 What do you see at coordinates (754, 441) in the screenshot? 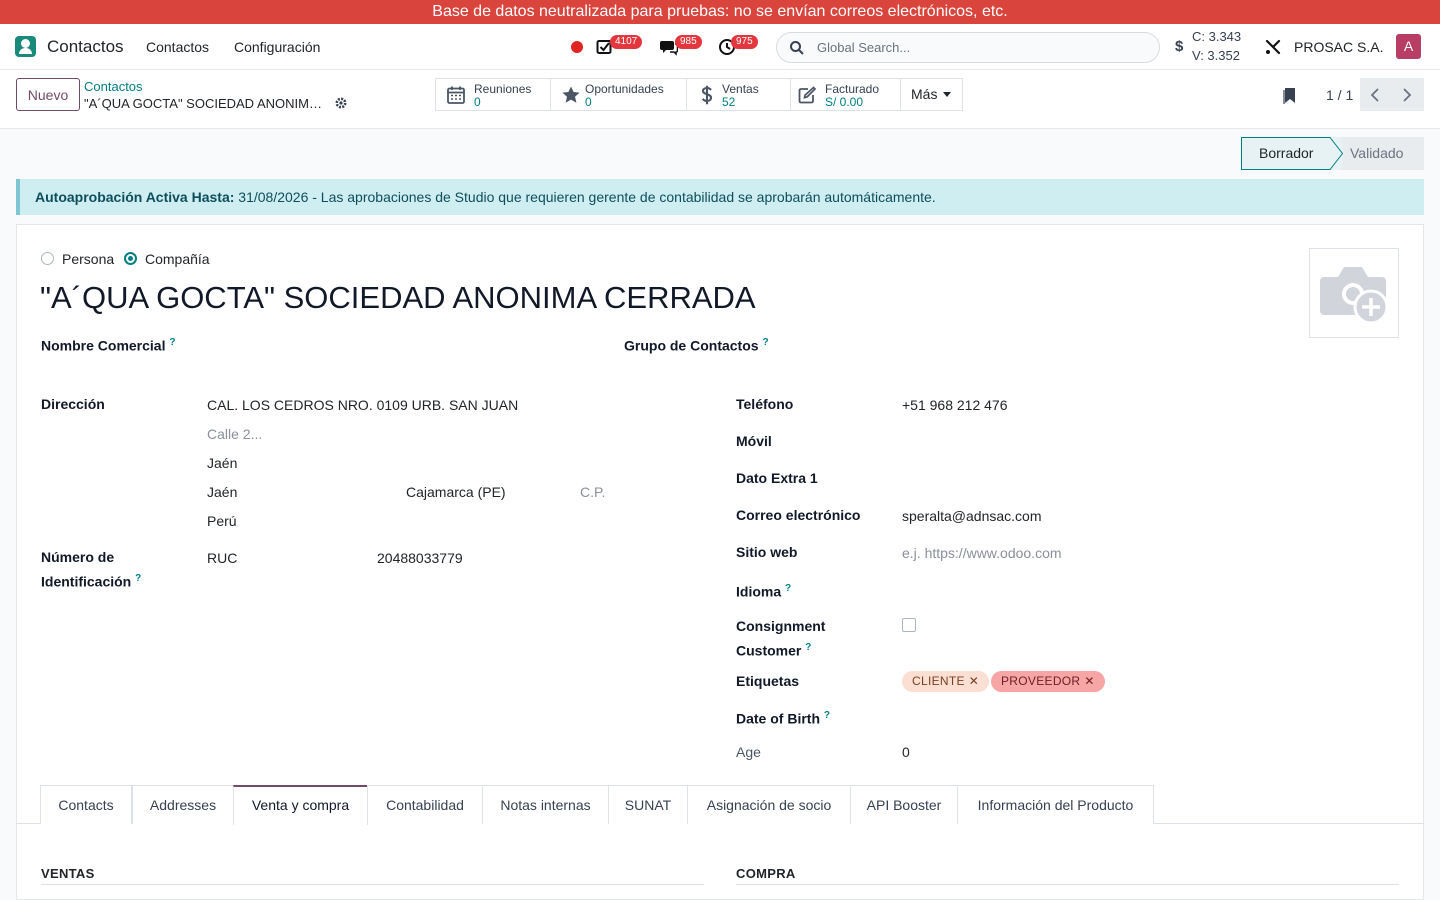
I see `mobile-label: Móvil` at bounding box center [754, 441].